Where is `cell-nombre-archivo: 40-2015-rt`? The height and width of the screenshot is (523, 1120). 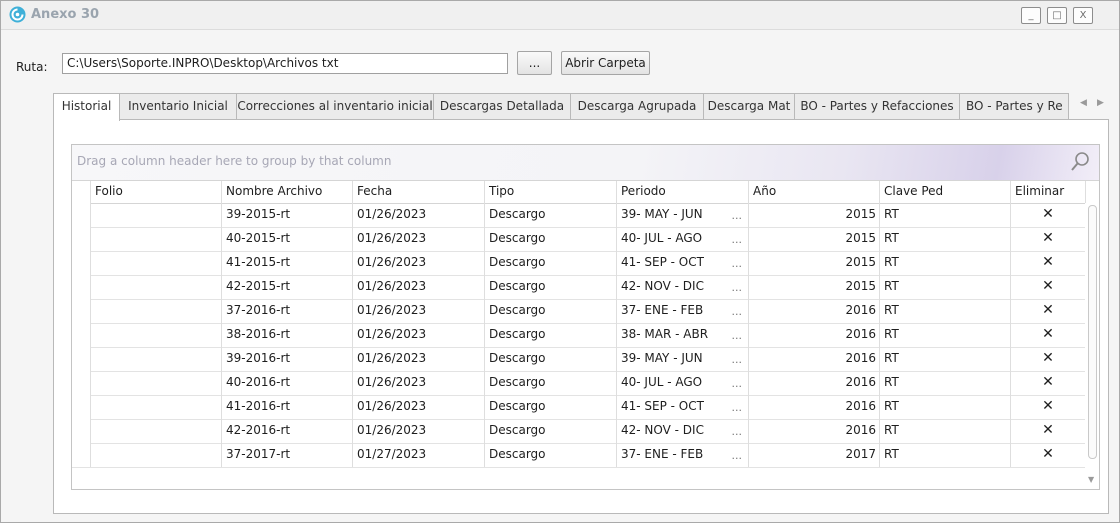 cell-nombre-archivo: 40-2015-rt is located at coordinates (287, 239).